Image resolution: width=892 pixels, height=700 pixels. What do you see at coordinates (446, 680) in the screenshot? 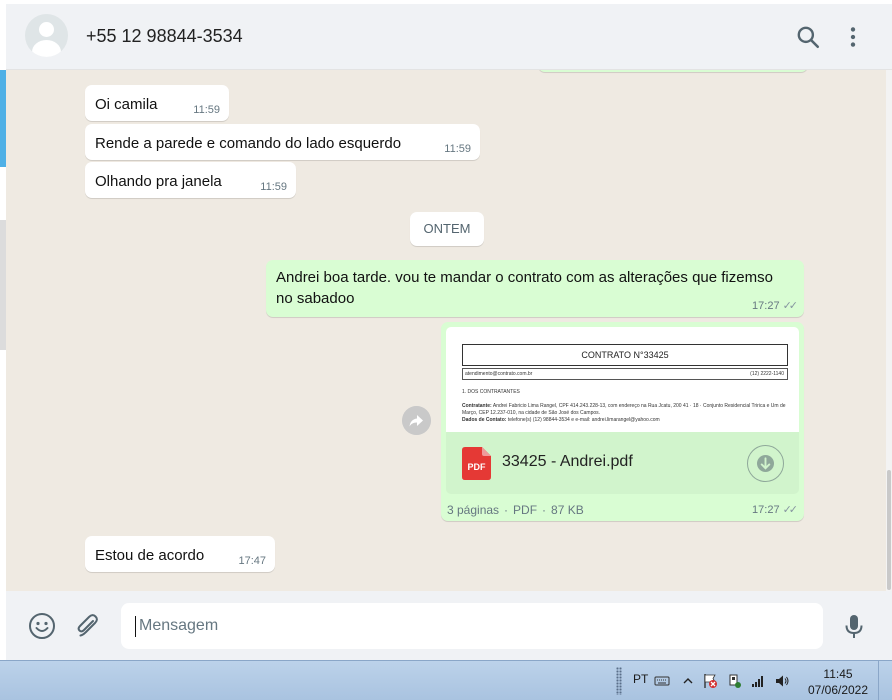
I see `windows-taskbar: PT 11:45 07/06/2022` at bounding box center [446, 680].